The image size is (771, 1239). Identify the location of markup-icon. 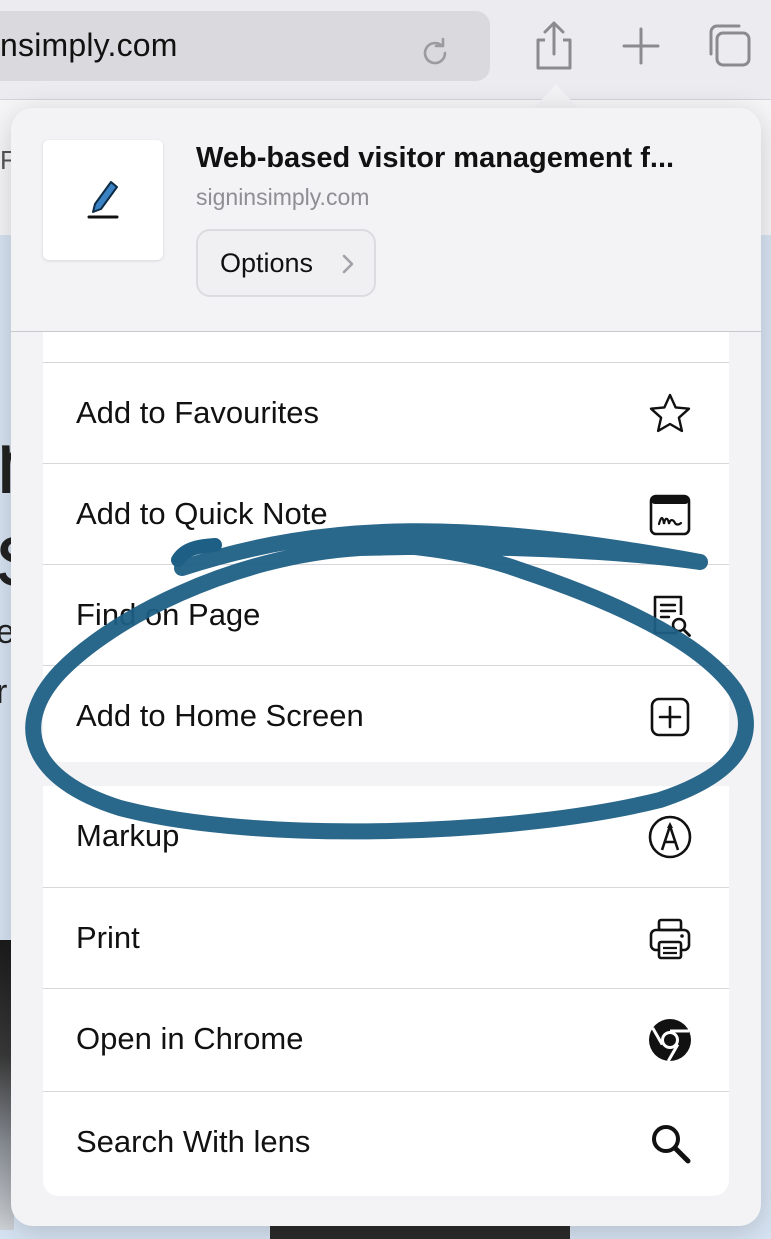
(670, 837).